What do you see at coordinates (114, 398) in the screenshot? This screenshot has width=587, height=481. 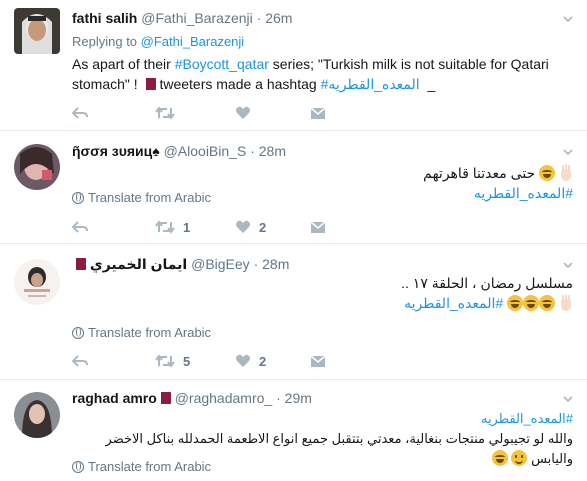 I see `display-name: raghad amro` at bounding box center [114, 398].